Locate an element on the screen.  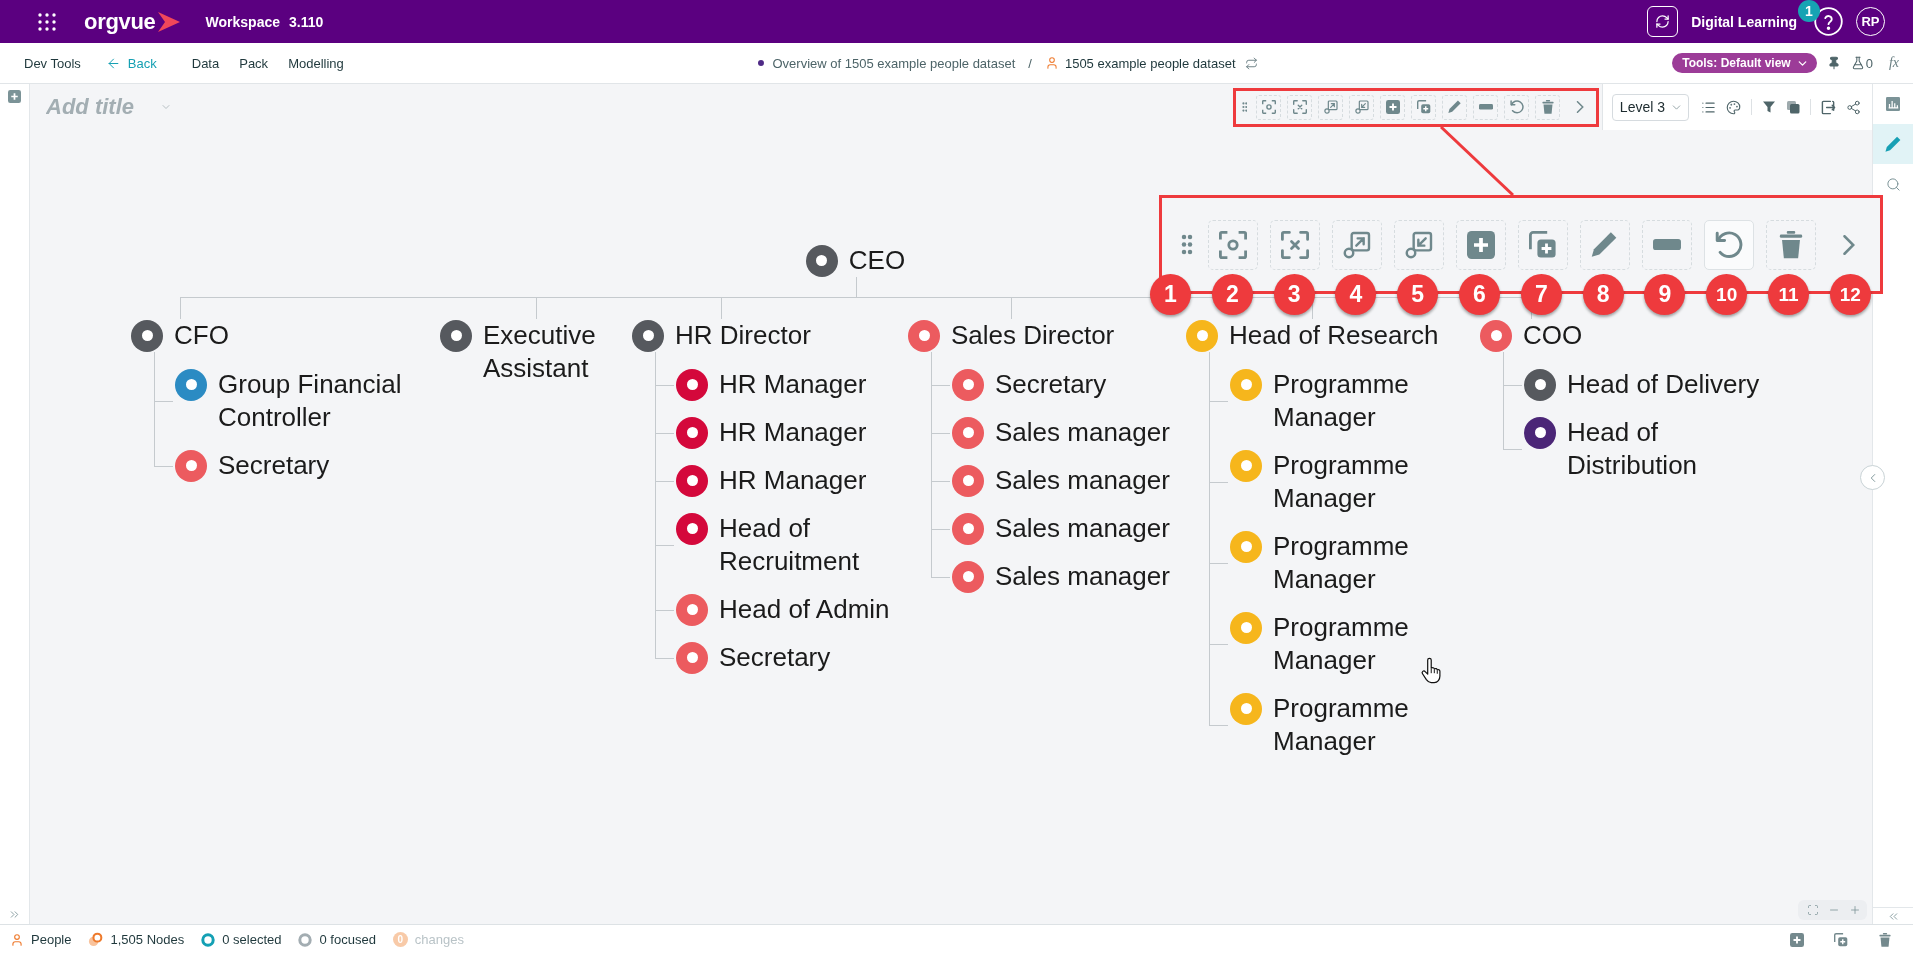
focus-button is located at coordinates (1269, 107).